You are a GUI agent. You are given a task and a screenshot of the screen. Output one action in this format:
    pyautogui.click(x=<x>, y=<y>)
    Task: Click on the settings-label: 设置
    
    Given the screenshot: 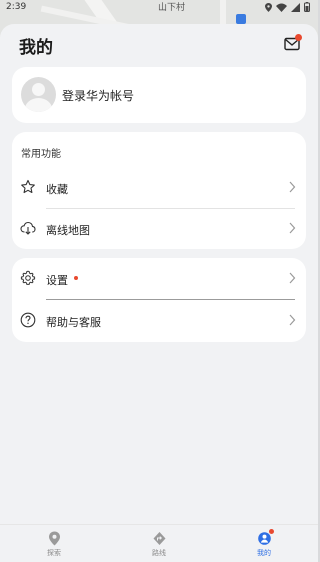 What is the action you would take?
    pyautogui.click(x=57, y=280)
    